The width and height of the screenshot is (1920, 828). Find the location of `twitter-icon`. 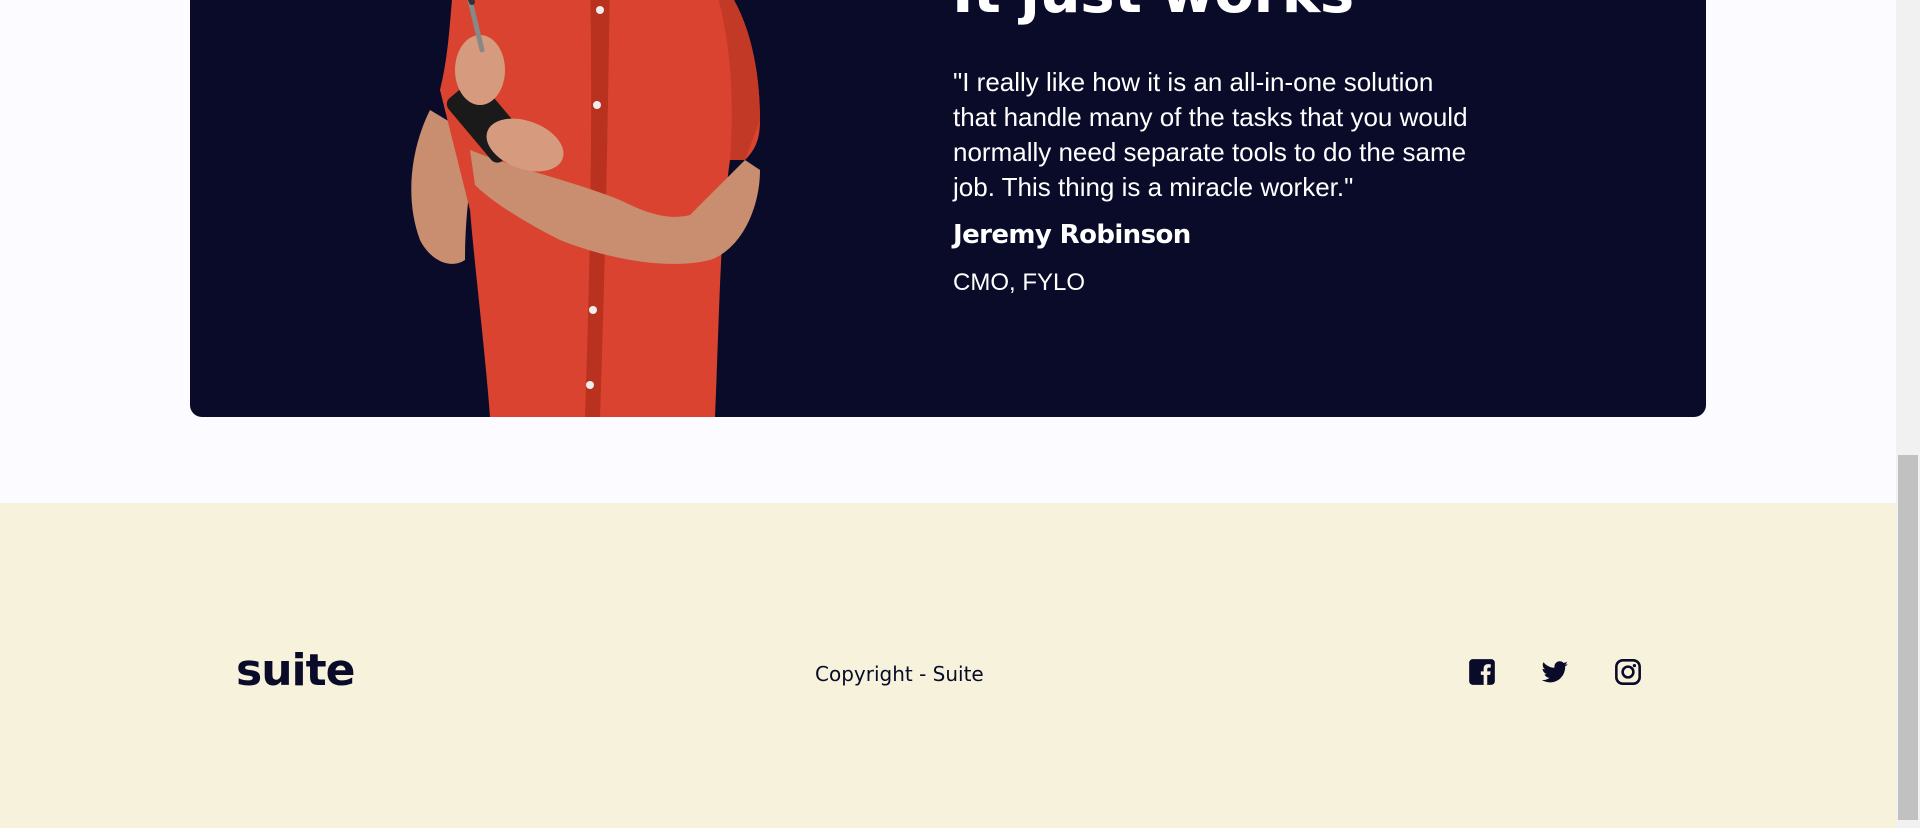

twitter-icon is located at coordinates (1555, 672).